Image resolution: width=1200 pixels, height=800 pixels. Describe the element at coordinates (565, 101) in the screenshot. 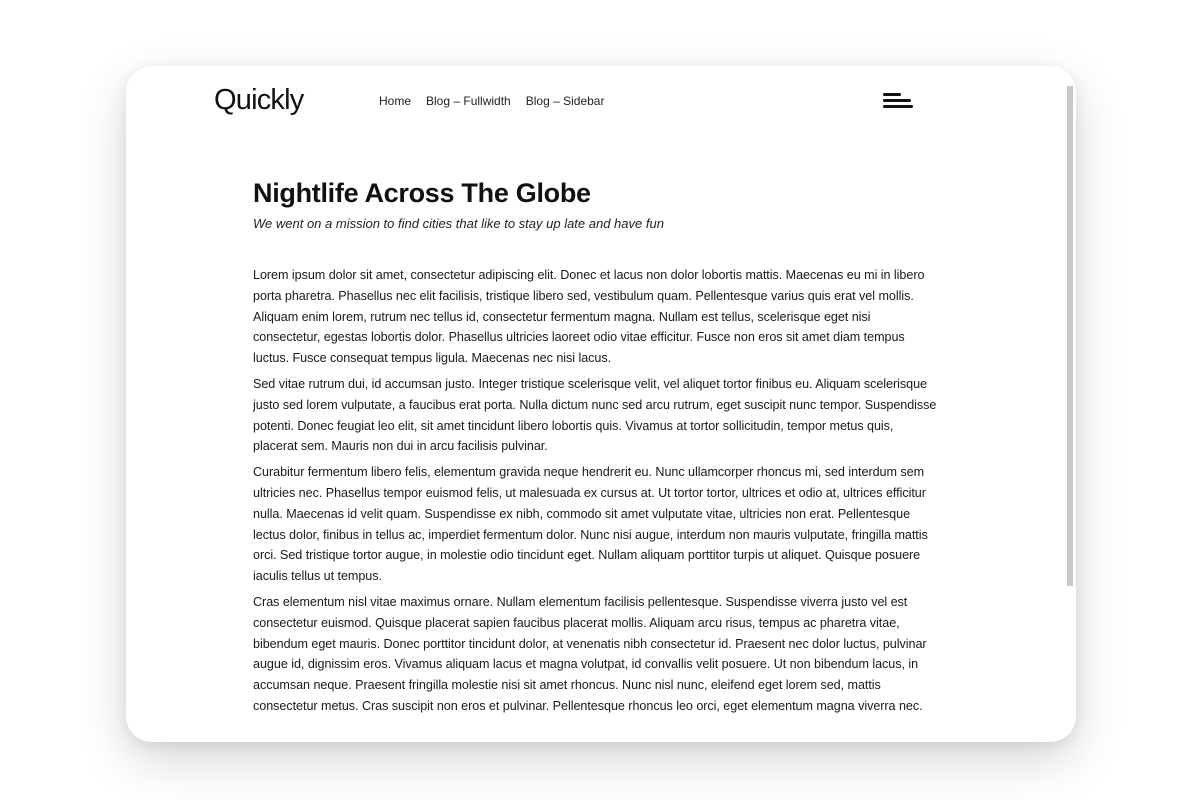

I see `nav-item-blog-sidebar: Blog – Sidebar` at that location.